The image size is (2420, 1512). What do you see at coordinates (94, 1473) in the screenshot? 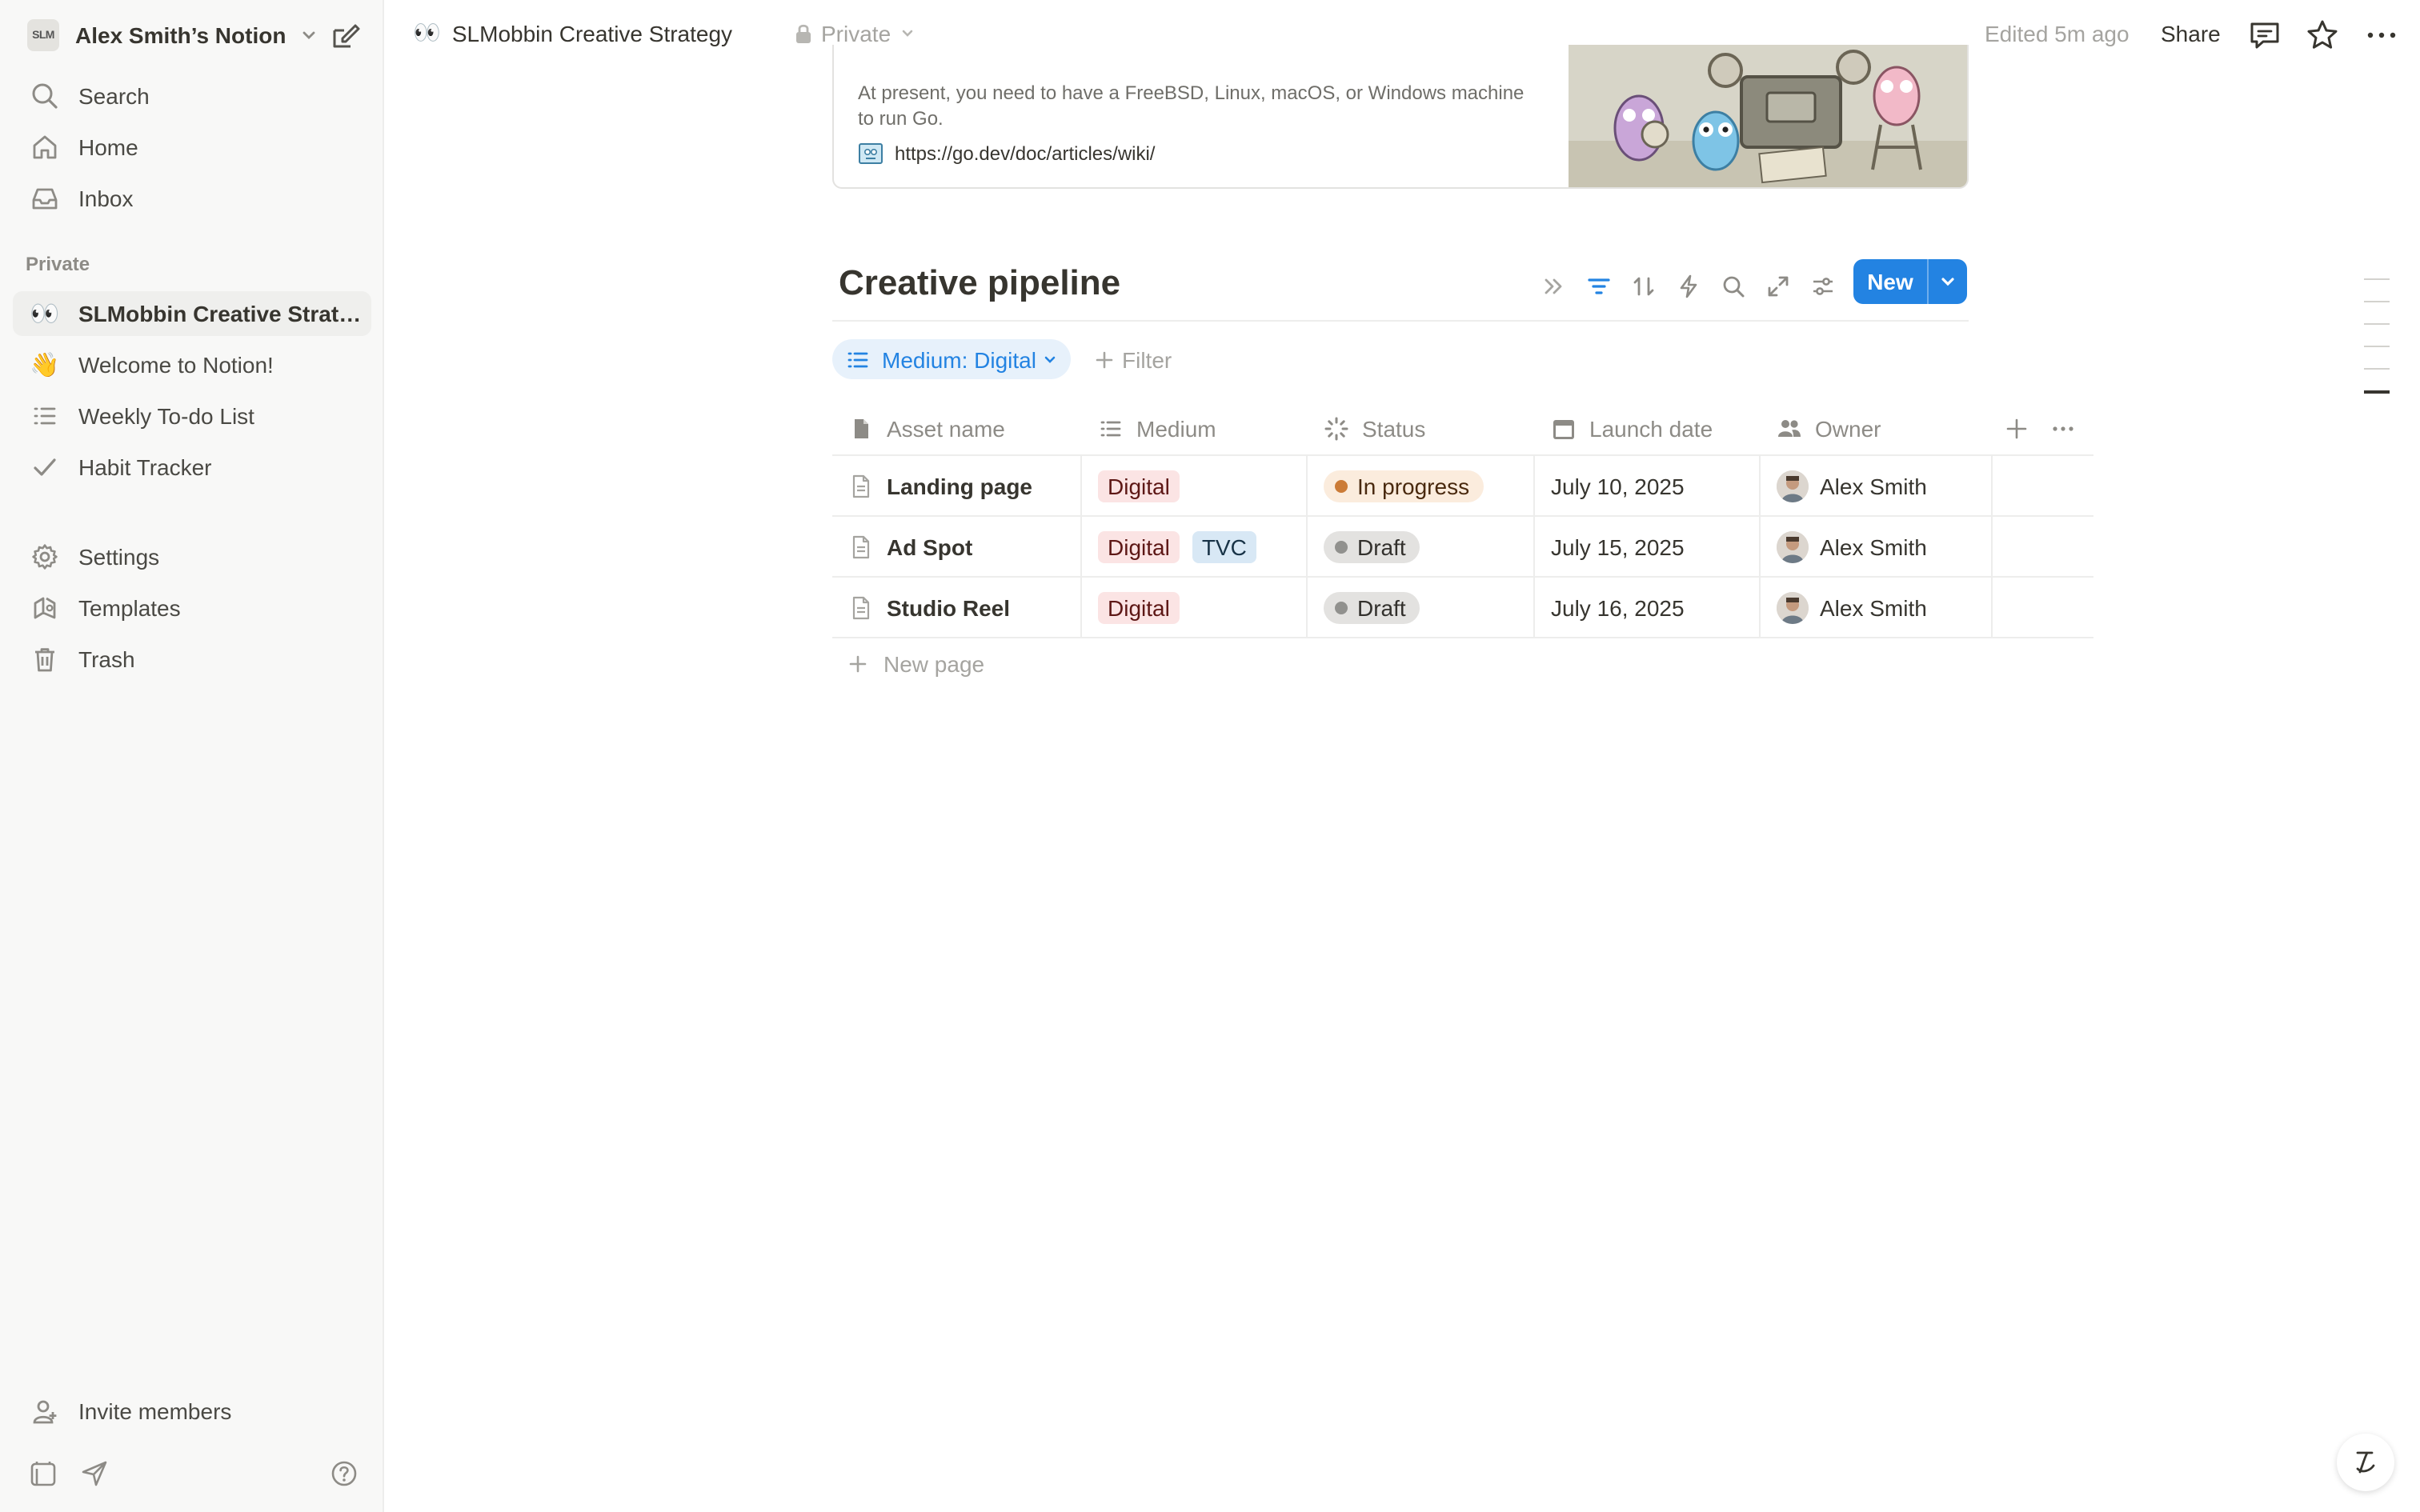
I see `send-icon` at bounding box center [94, 1473].